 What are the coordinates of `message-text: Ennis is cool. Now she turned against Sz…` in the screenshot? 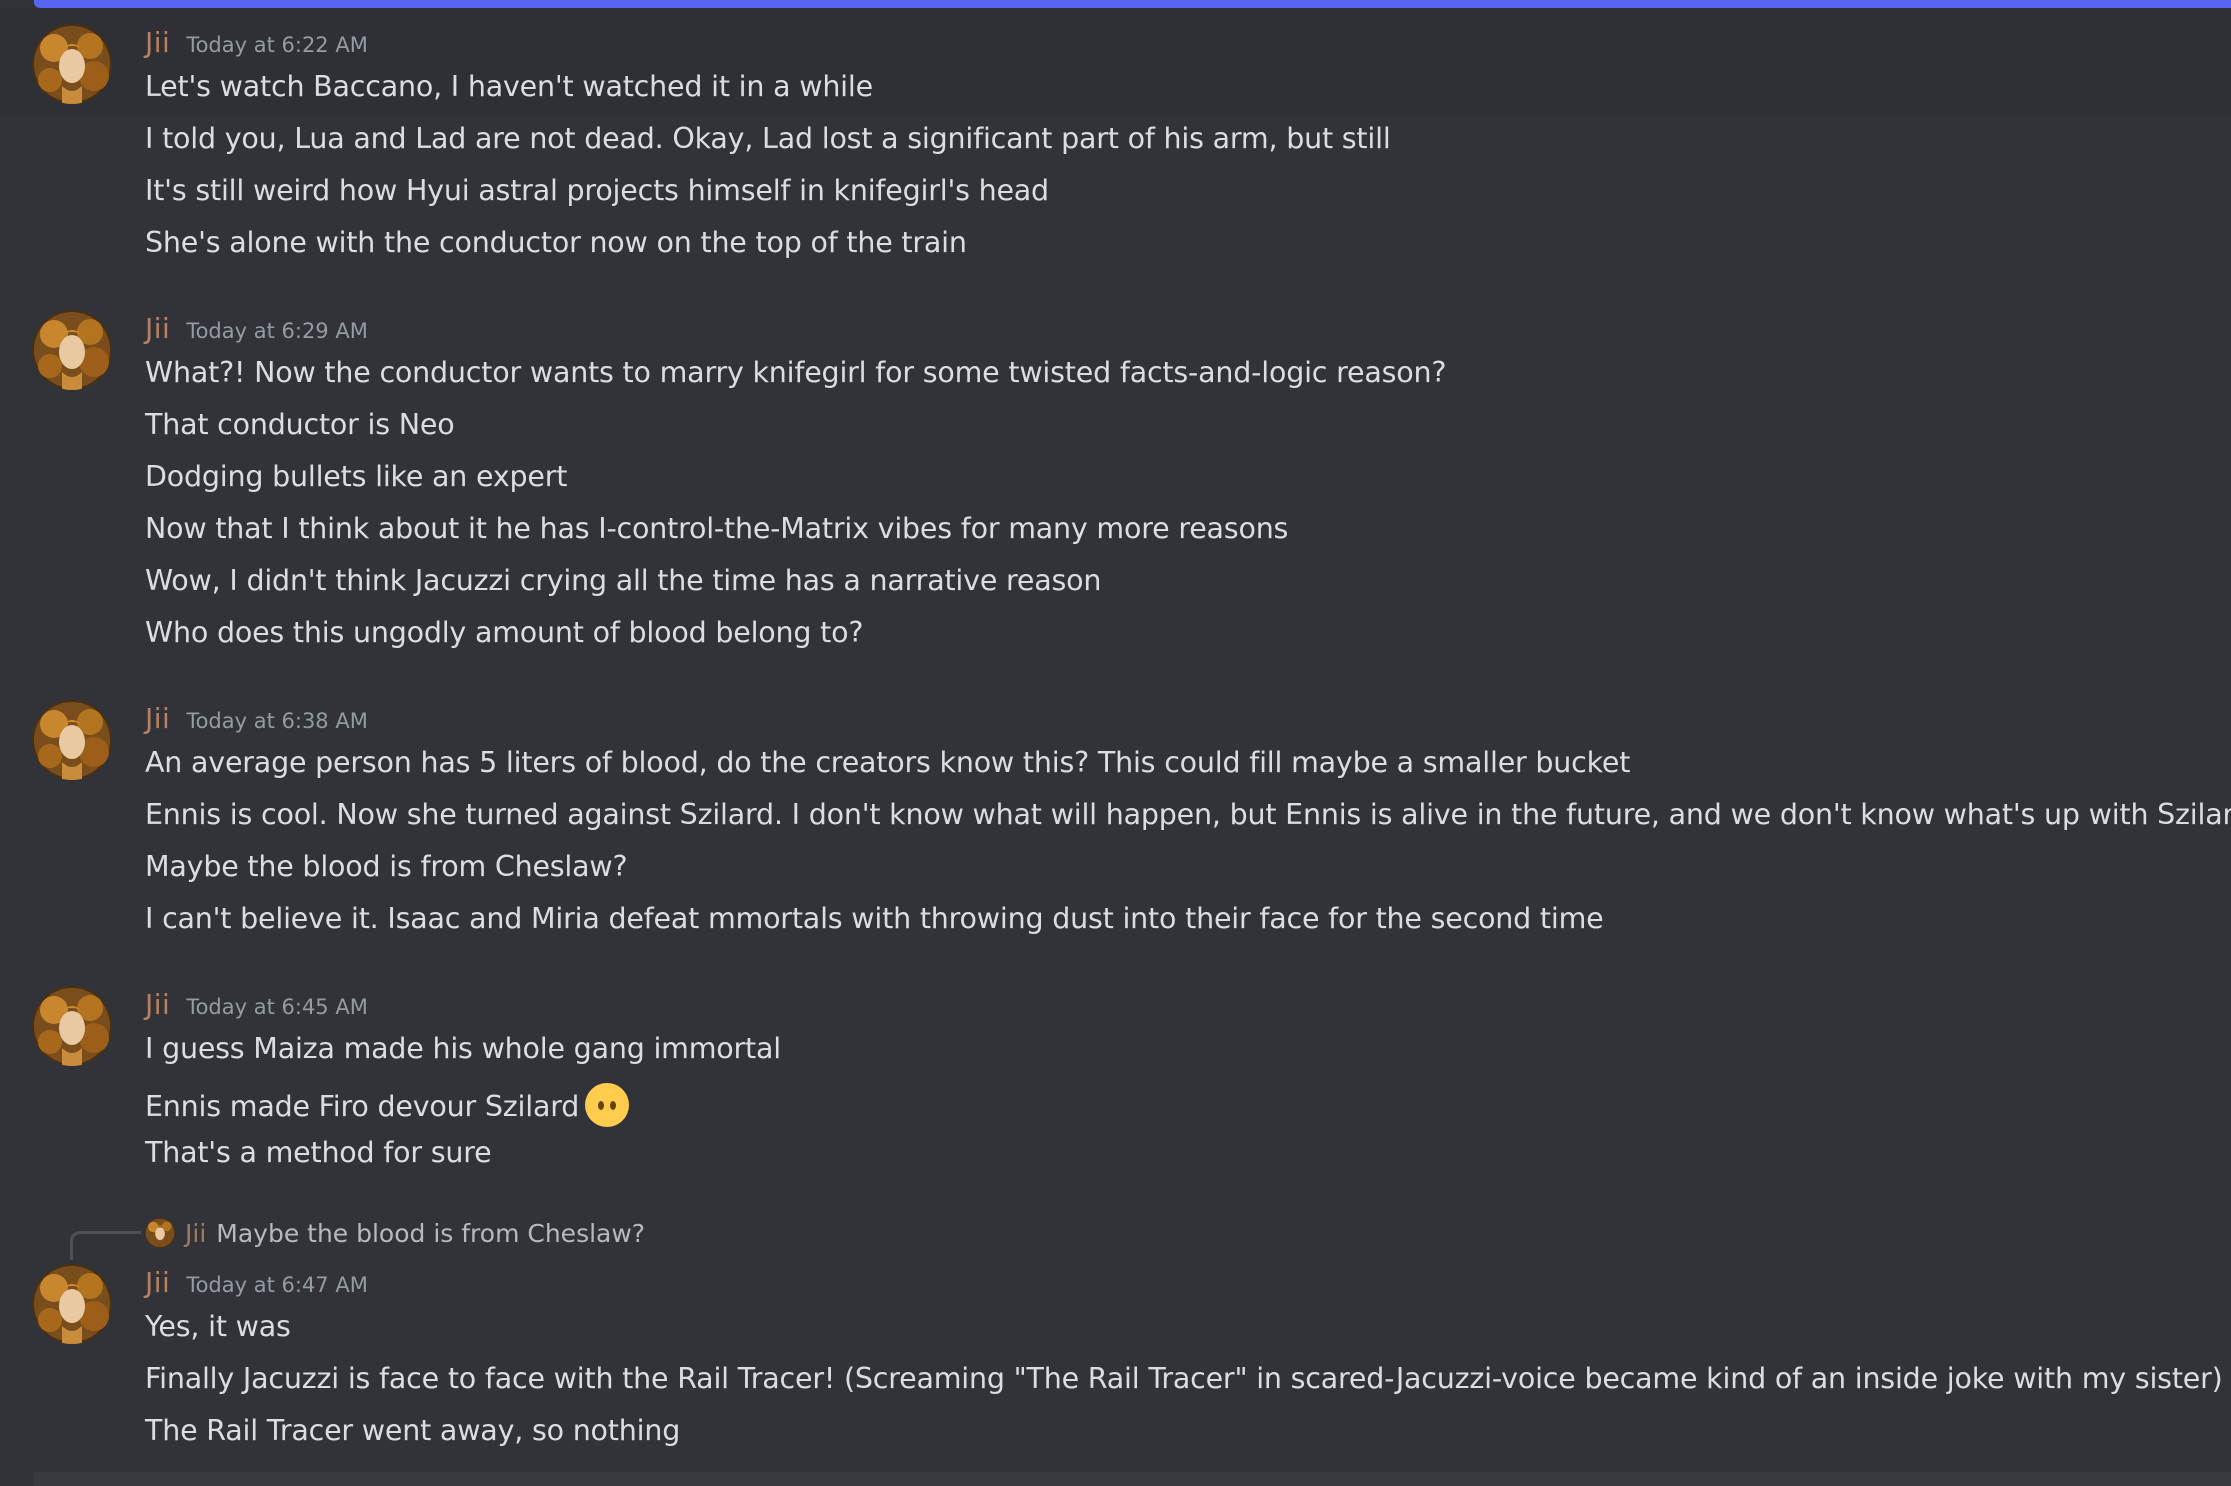 It's located at (1188, 814).